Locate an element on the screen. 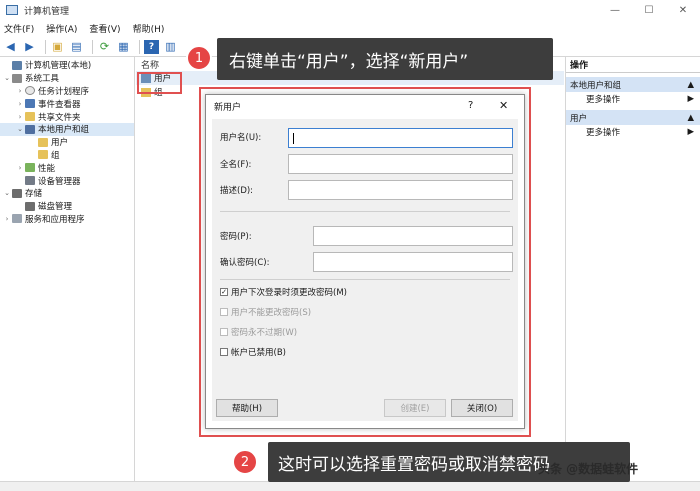  menu-help: 帮助(H) is located at coordinates (149, 28).